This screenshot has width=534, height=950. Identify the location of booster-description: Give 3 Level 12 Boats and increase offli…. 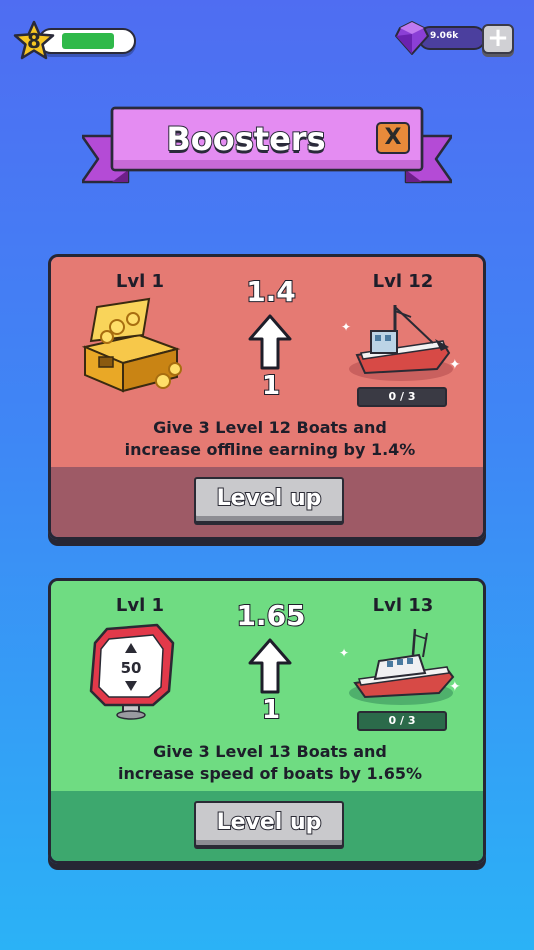
(270, 439).